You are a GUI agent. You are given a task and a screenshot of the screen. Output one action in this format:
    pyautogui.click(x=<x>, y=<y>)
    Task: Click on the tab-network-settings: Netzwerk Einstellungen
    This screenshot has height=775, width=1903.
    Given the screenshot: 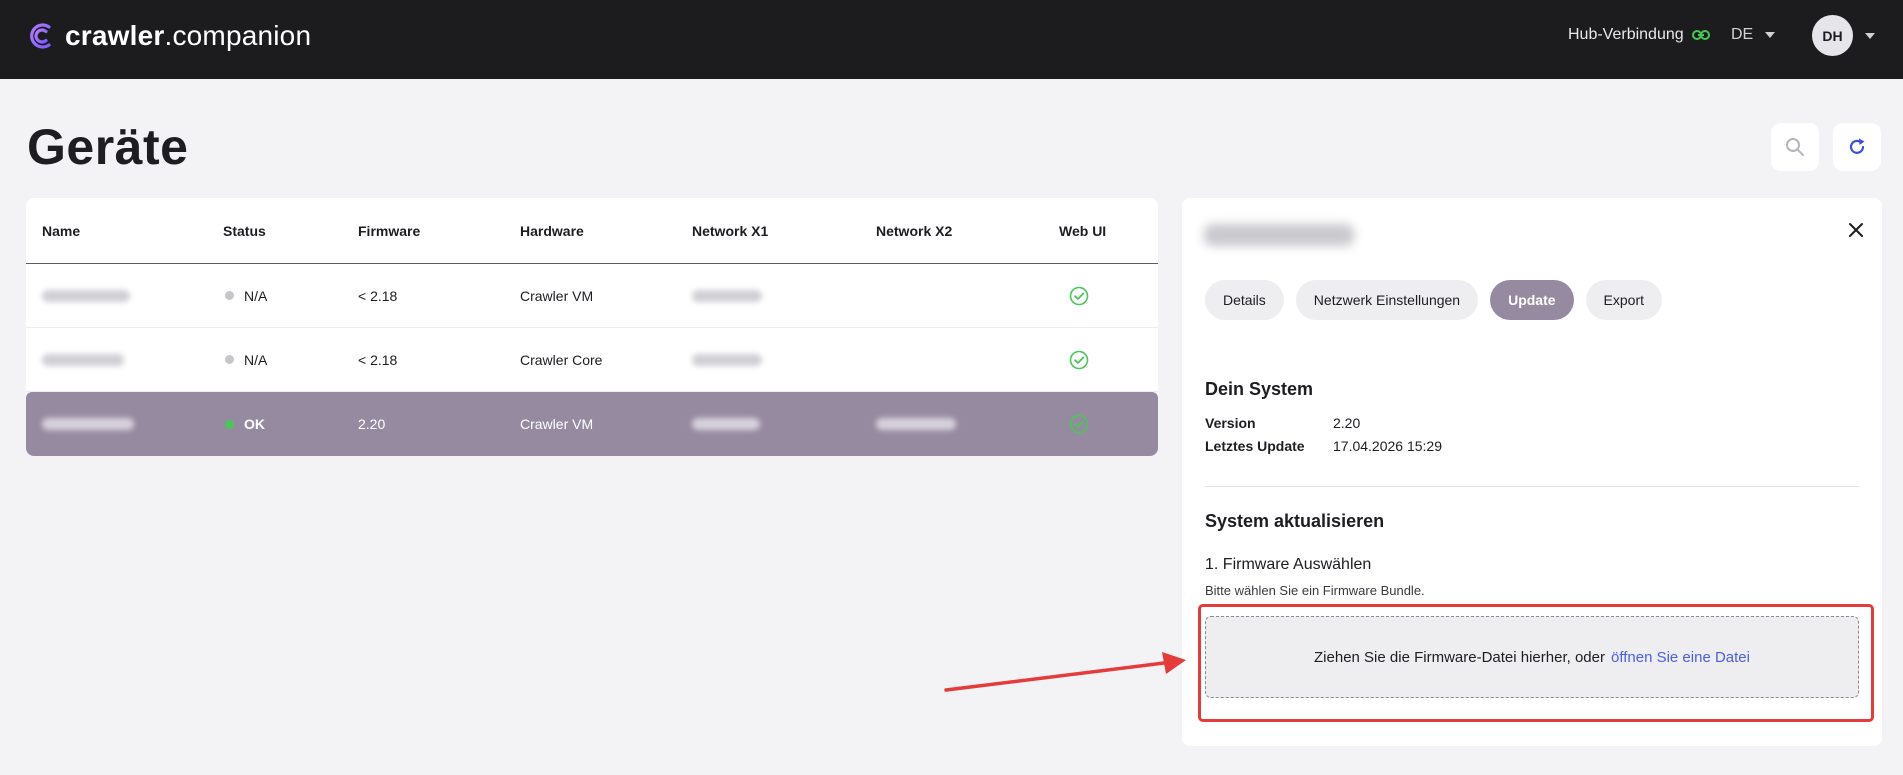 What is the action you would take?
    pyautogui.click(x=1387, y=300)
    